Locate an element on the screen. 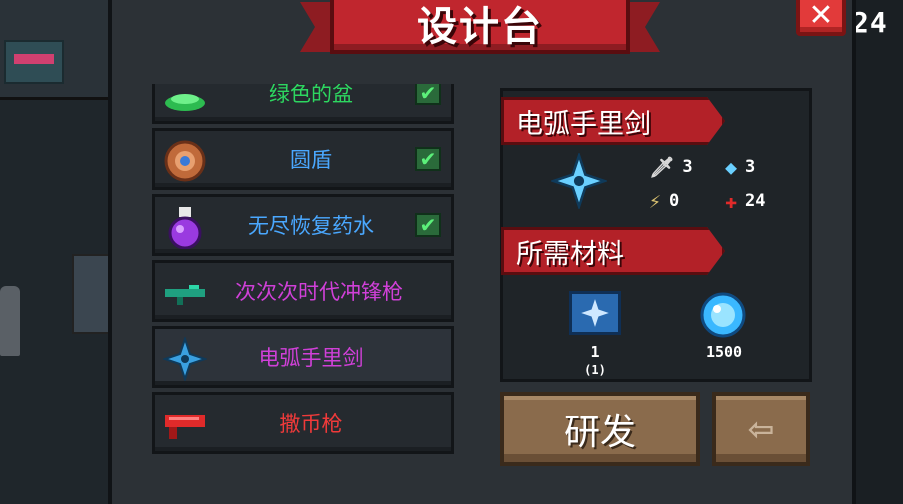  crit-icon: ⚡ is located at coordinates (655, 201).